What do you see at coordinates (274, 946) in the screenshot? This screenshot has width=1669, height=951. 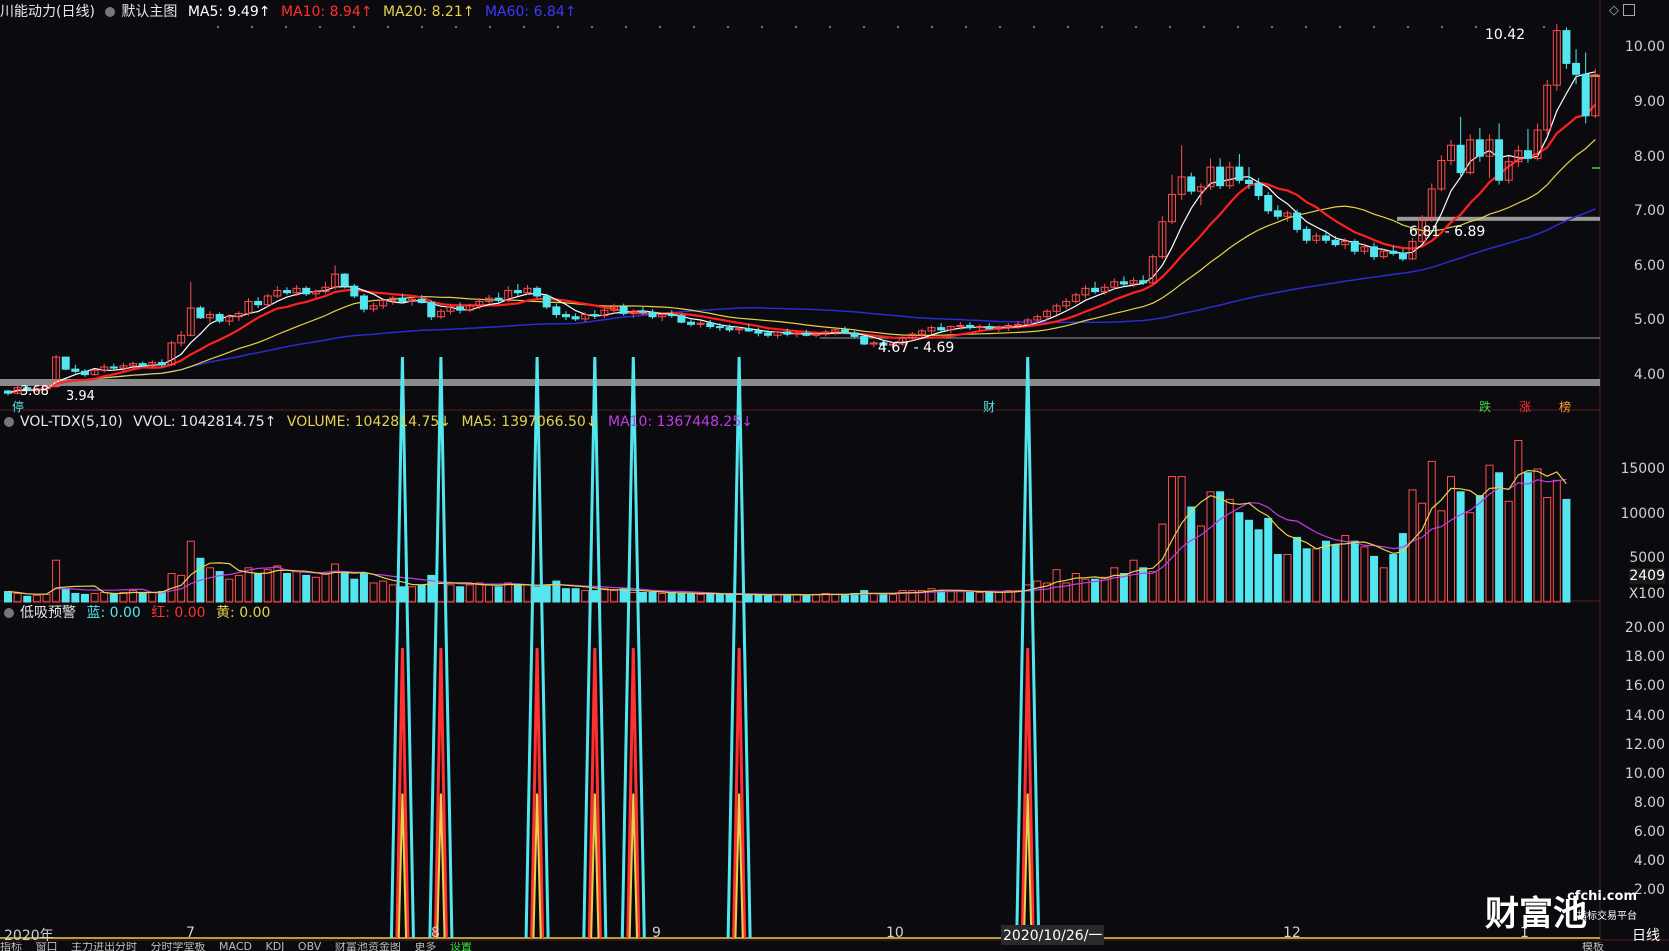 I see `tab-kdj: KDJ` at bounding box center [274, 946].